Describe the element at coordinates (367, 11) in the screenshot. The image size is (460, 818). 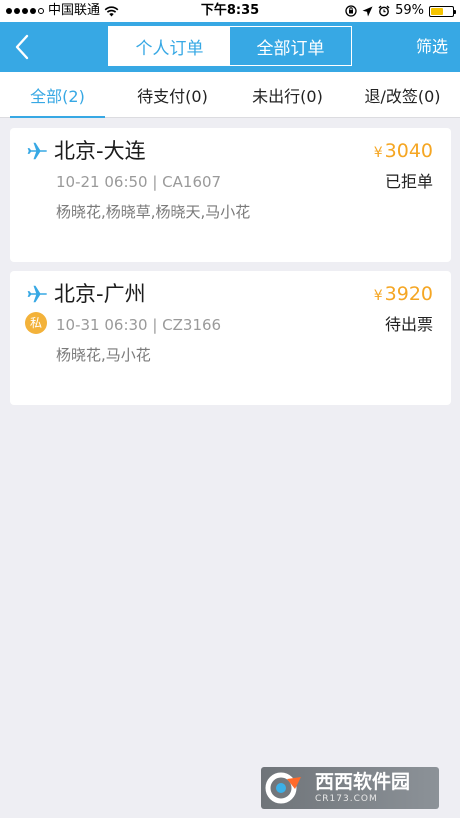
I see `location-arrow-icon` at that location.